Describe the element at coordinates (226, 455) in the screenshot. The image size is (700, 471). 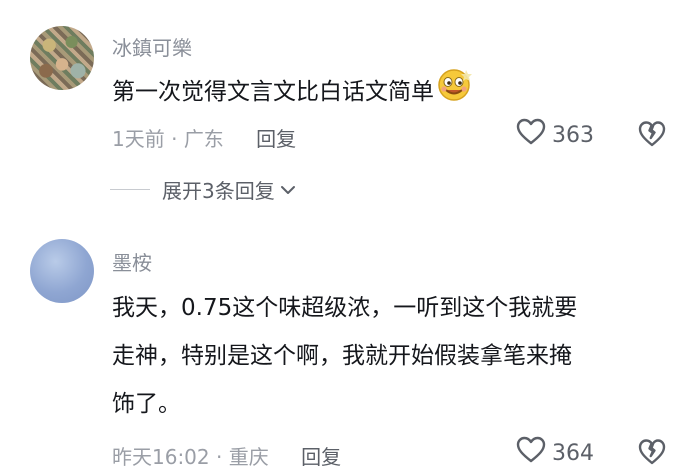
I see `comment-meta: 昨天16:02 · 重庆 回复` at that location.